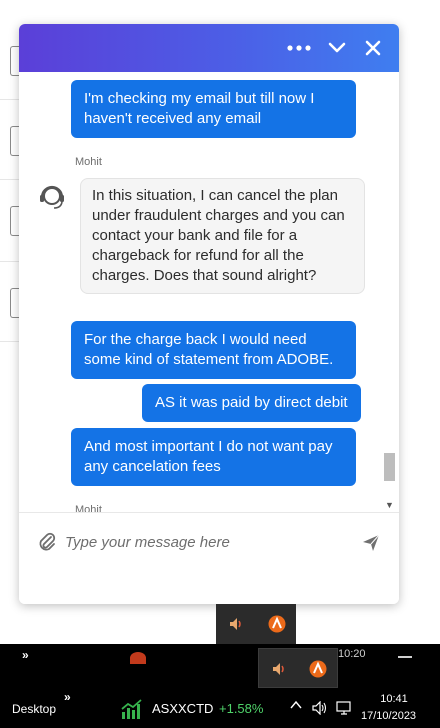 The height and width of the screenshot is (728, 440). I want to click on clock-date: 17/10/2023, so click(388, 716).